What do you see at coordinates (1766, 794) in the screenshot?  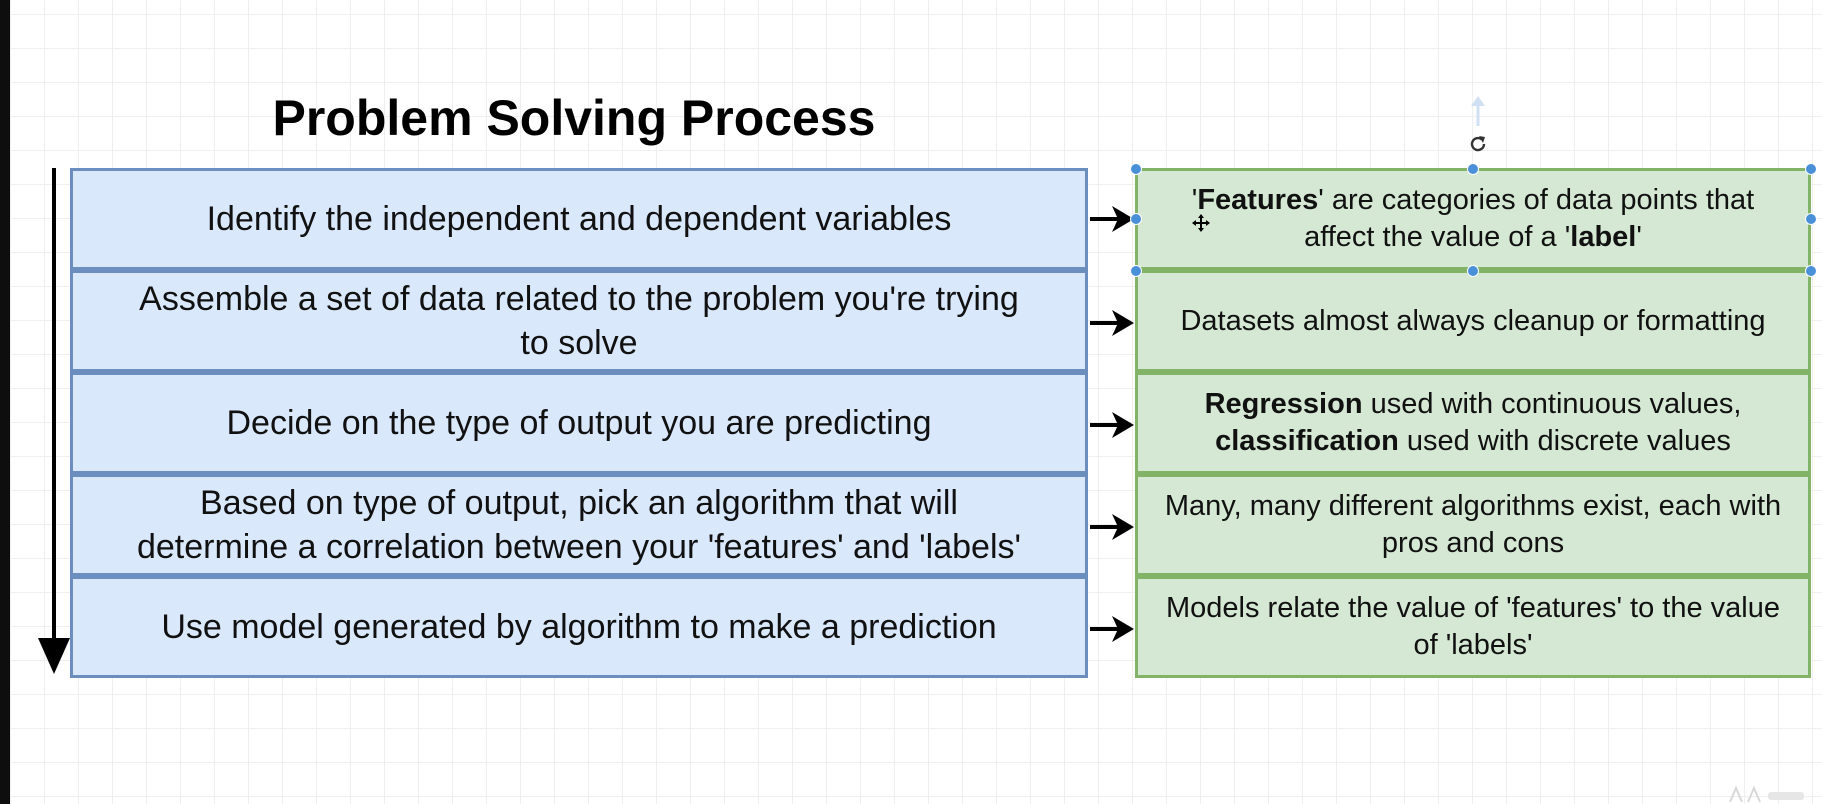 I see `watermark-mark` at bounding box center [1766, 794].